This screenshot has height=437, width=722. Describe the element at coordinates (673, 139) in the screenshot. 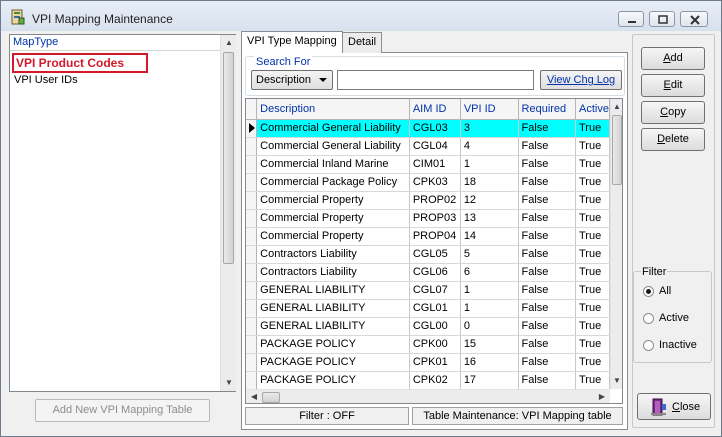

I see `delete-button: Delete` at that location.